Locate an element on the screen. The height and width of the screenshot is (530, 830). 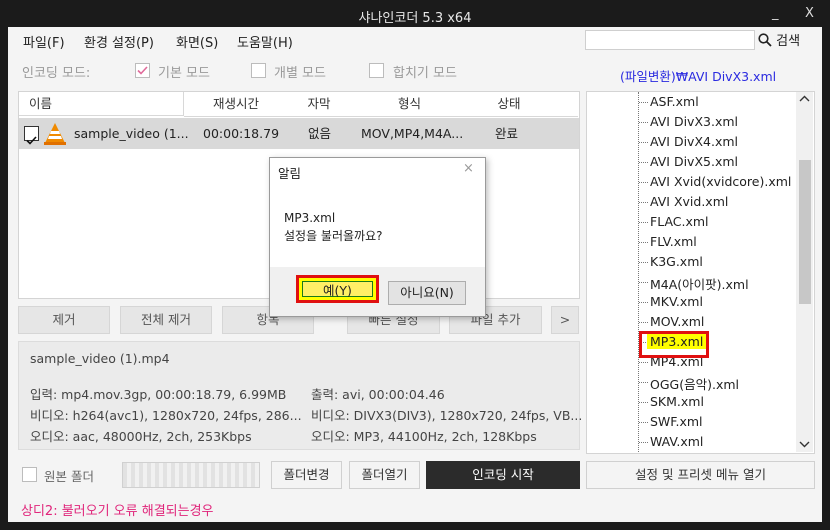
menu-help: 도움말(H) is located at coordinates (265, 41).